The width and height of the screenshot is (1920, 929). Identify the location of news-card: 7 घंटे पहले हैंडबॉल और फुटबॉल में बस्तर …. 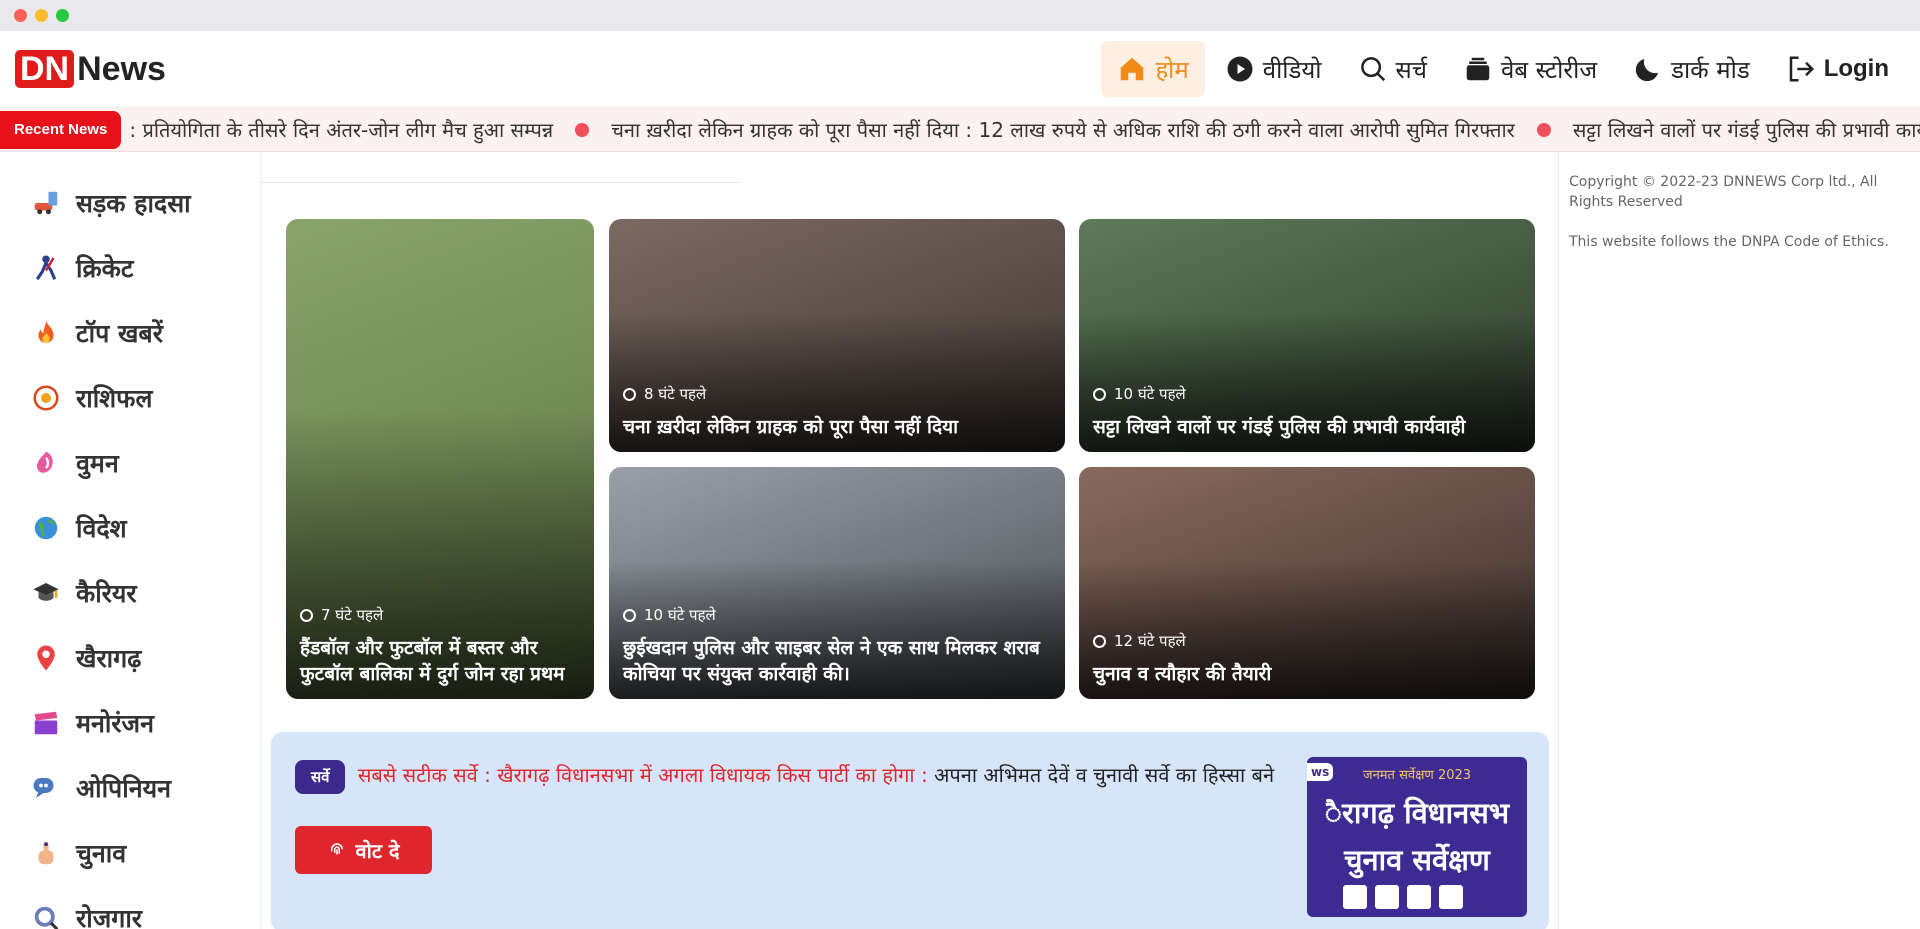
(440, 459).